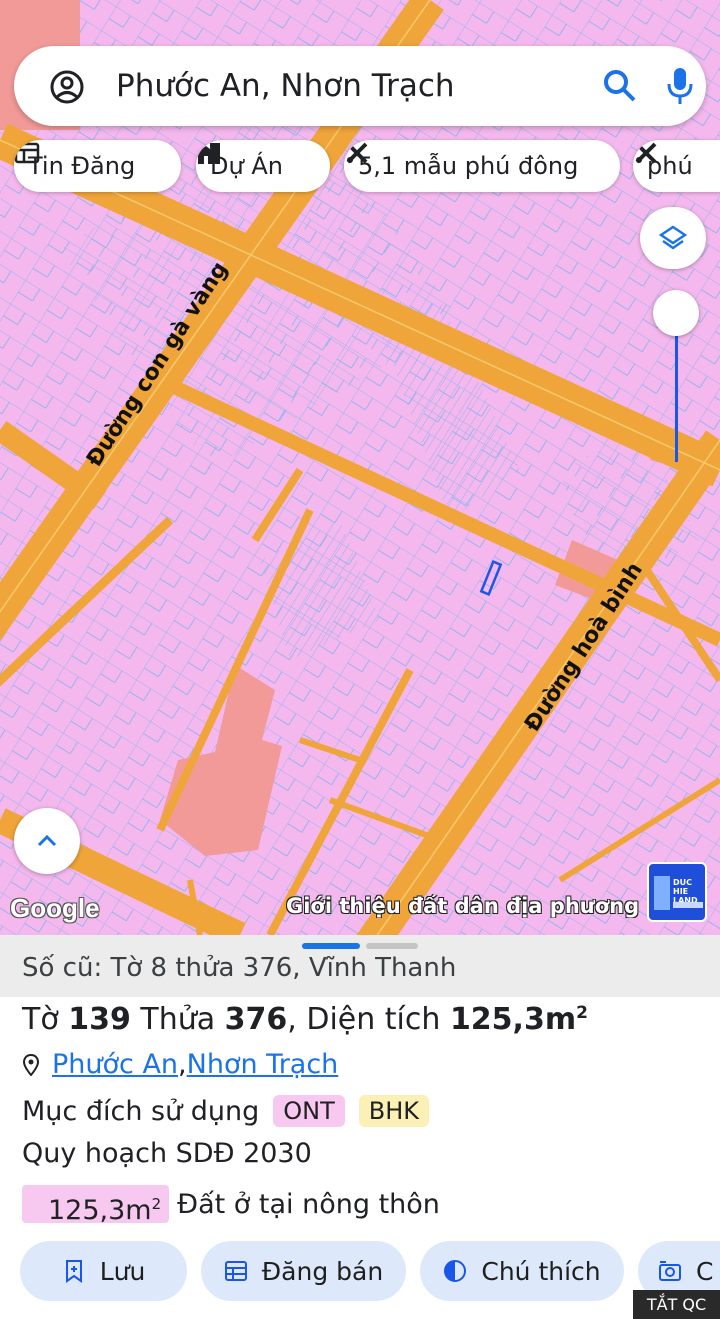  I want to click on google-attribution: Google, so click(55, 908).